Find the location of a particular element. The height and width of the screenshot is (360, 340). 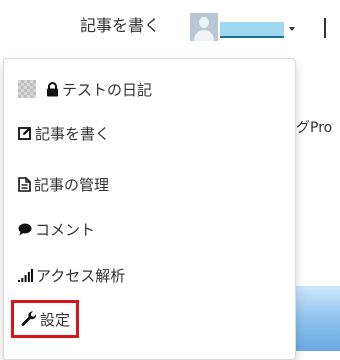

blog-thumbnail is located at coordinates (27, 89).